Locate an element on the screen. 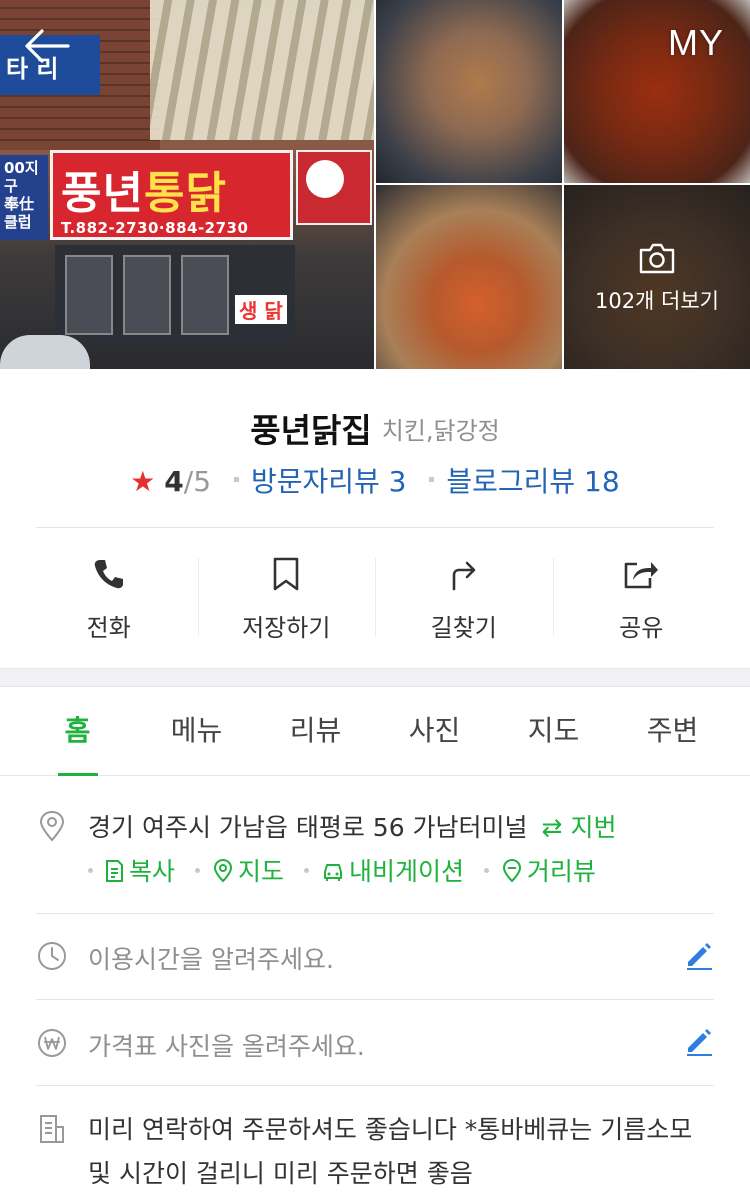 Image resolution: width=750 pixels, height=1201 pixels. call-label: 전화 is located at coordinates (108, 628).